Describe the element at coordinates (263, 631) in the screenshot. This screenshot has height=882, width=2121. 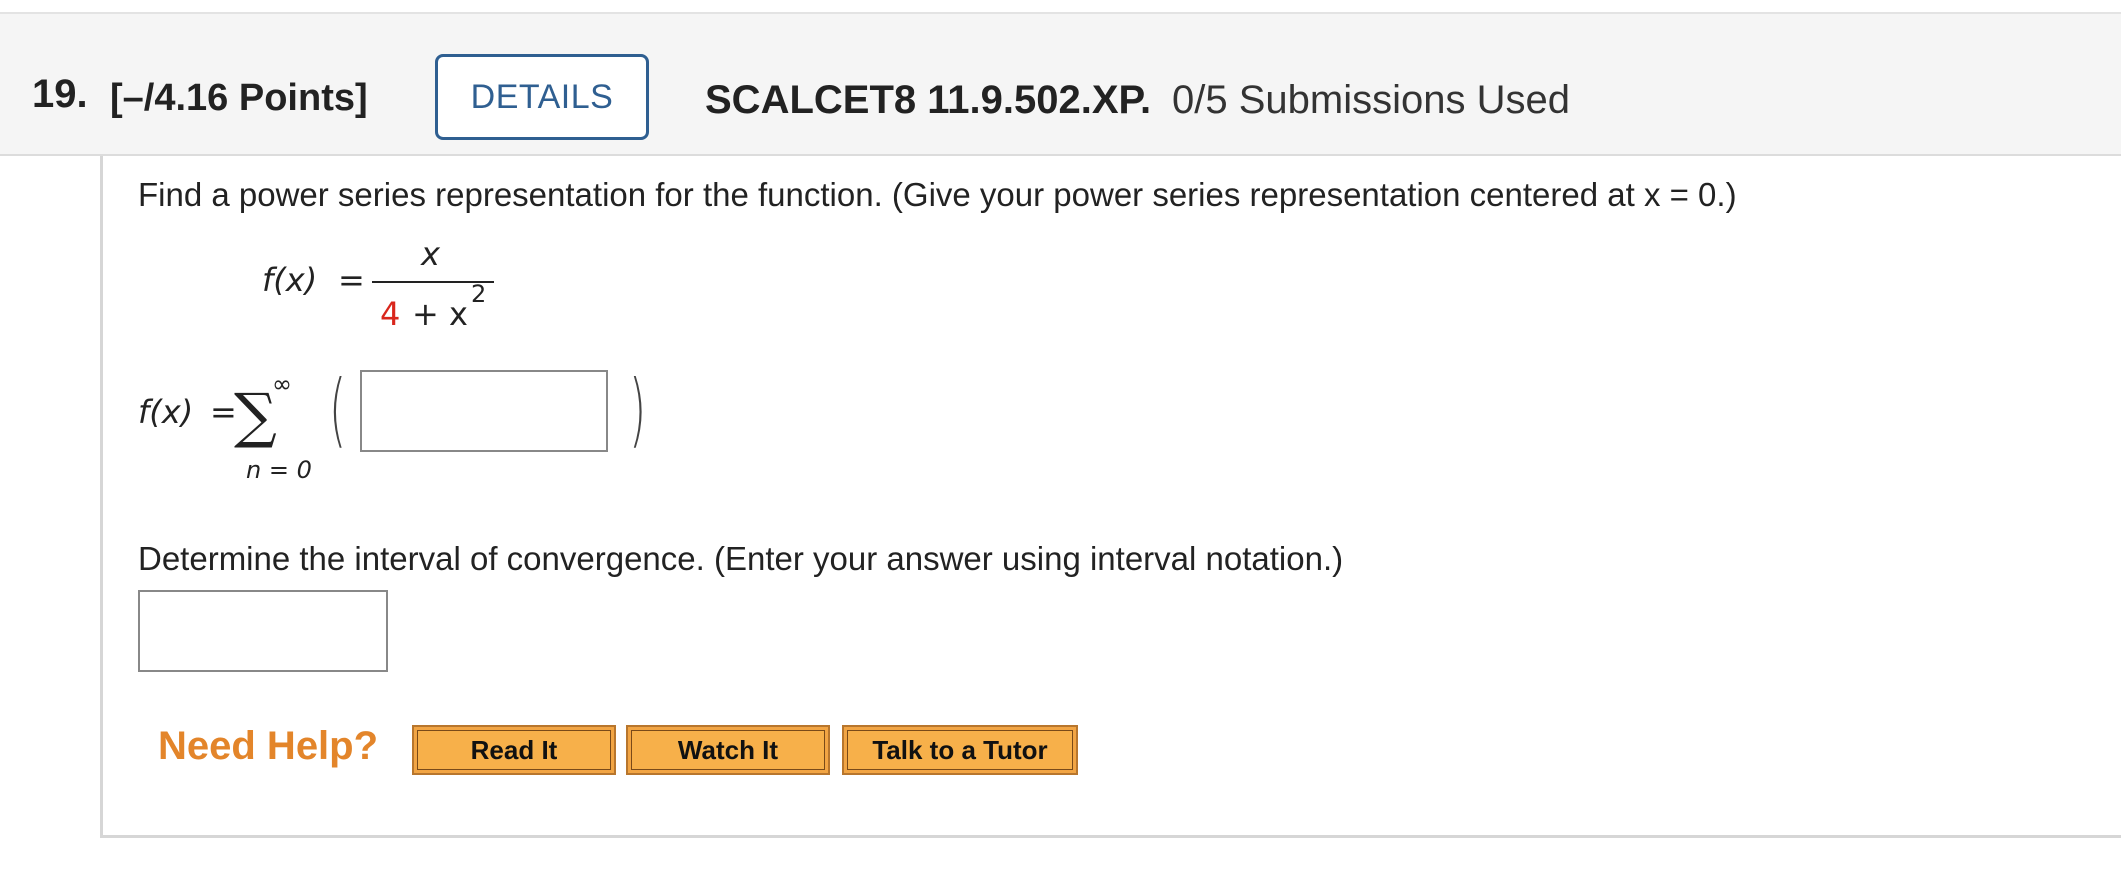
I see `interval-answer-input` at that location.